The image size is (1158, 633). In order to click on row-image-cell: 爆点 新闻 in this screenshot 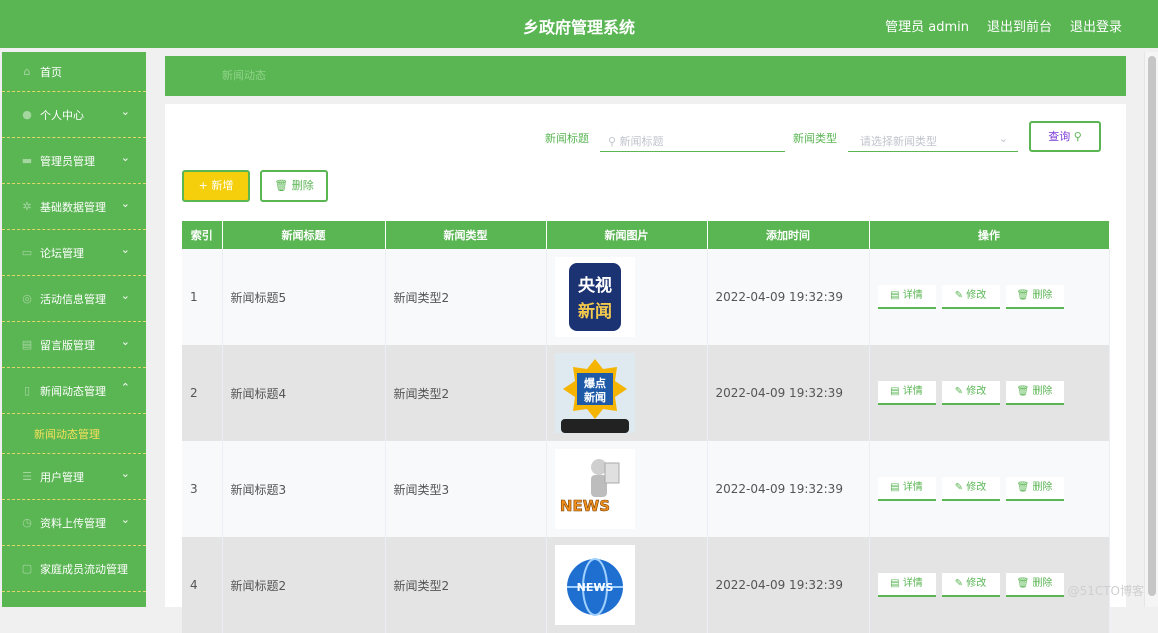, I will do `click(626, 393)`.